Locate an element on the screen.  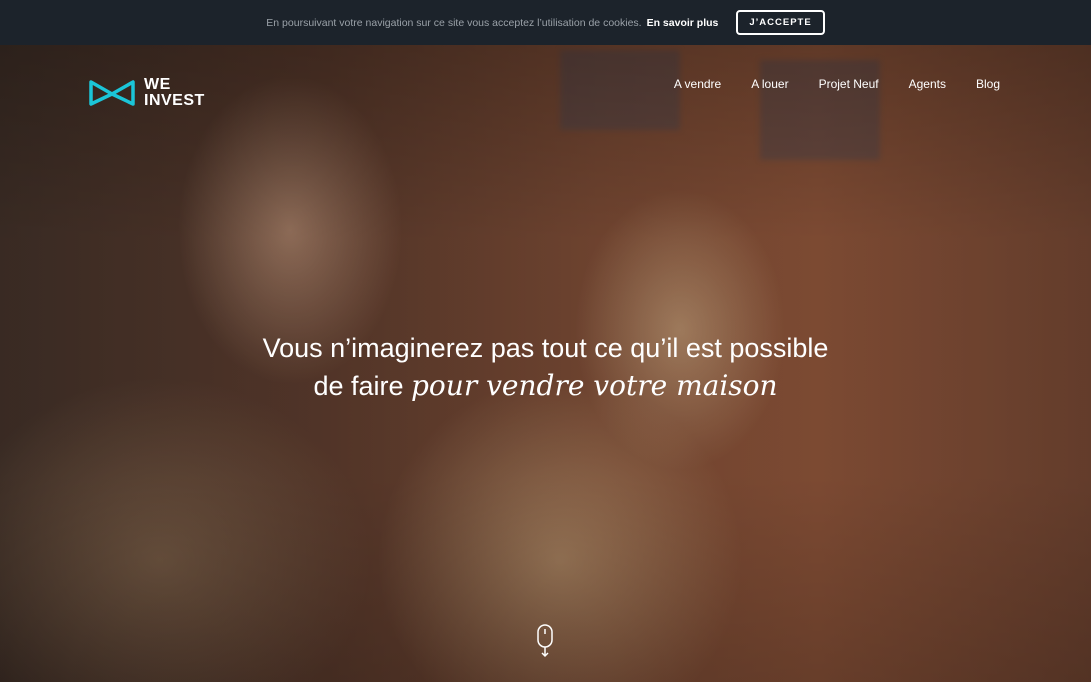
logo: WE INVEST is located at coordinates (146, 93).